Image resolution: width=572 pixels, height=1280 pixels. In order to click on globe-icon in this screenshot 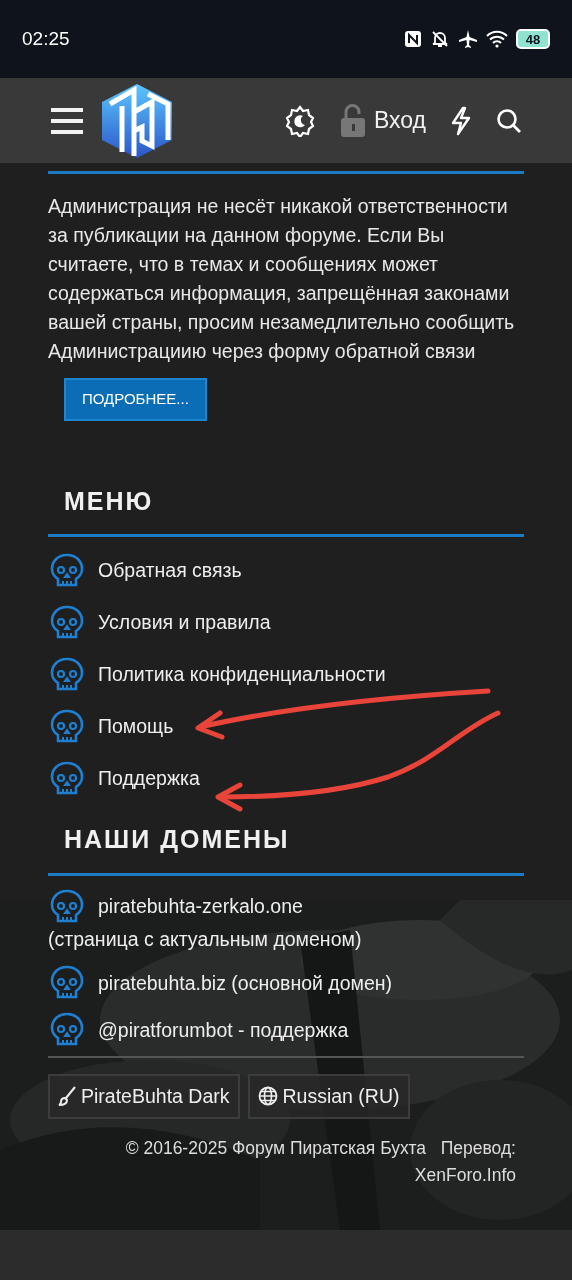, I will do `click(267, 1096)`.